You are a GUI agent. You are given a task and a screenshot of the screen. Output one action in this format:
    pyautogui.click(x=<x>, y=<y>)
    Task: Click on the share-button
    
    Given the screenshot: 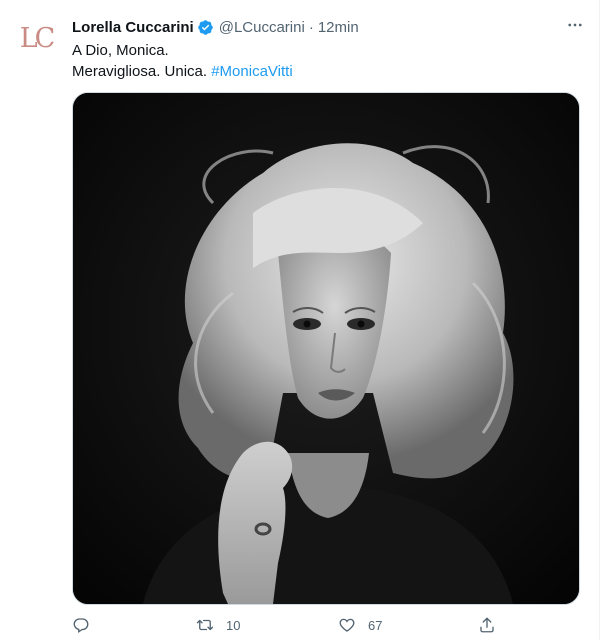 What is the action you would take?
    pyautogui.click(x=493, y=625)
    